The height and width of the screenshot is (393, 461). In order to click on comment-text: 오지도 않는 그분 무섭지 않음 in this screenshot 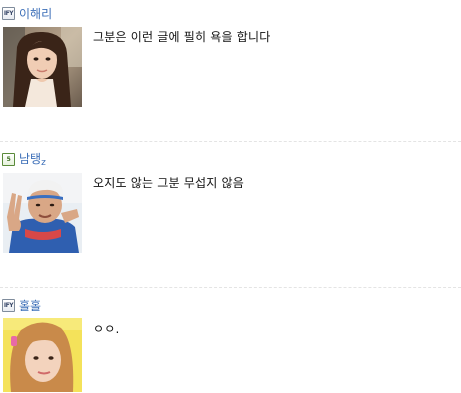, I will do `click(168, 183)`.